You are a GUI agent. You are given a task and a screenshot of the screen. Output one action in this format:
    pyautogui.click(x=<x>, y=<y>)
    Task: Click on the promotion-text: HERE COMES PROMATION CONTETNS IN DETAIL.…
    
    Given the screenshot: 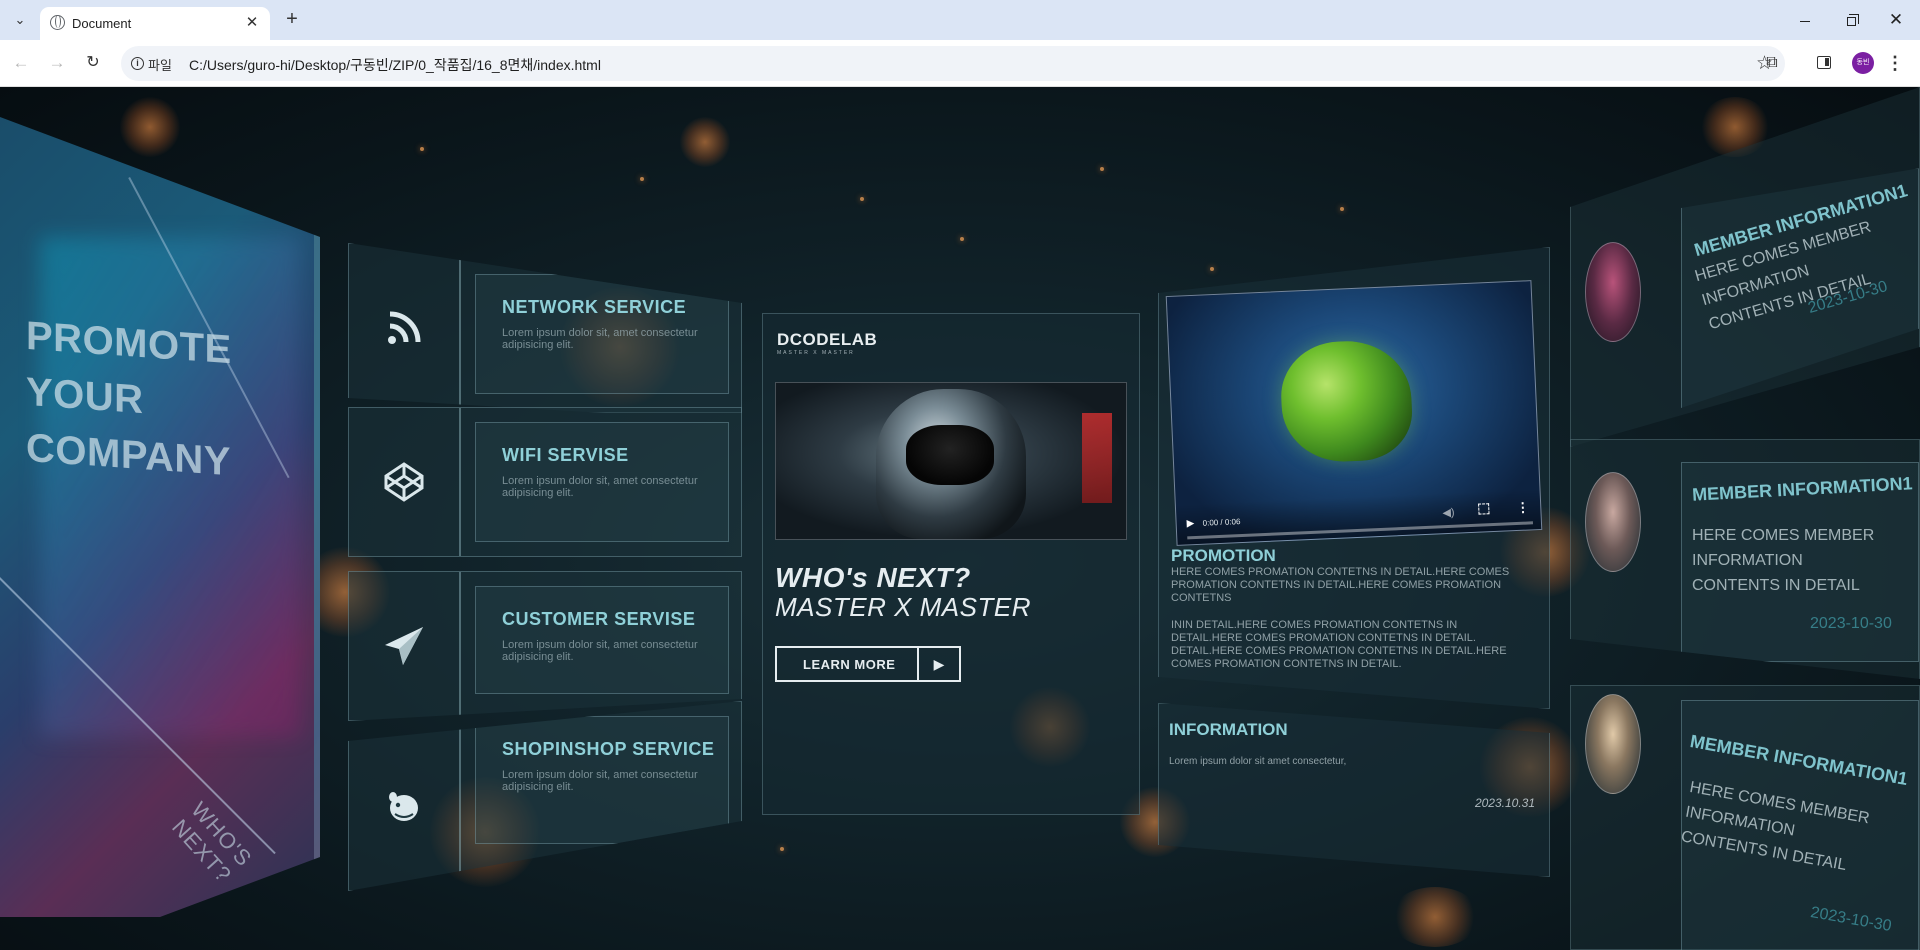 What is the action you would take?
    pyautogui.click(x=1351, y=618)
    